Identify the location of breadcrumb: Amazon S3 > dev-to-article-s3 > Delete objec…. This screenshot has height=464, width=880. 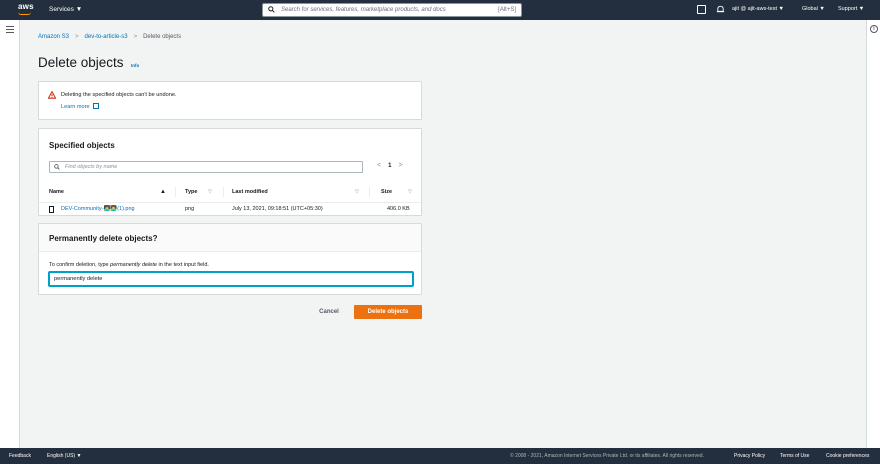
(109, 37).